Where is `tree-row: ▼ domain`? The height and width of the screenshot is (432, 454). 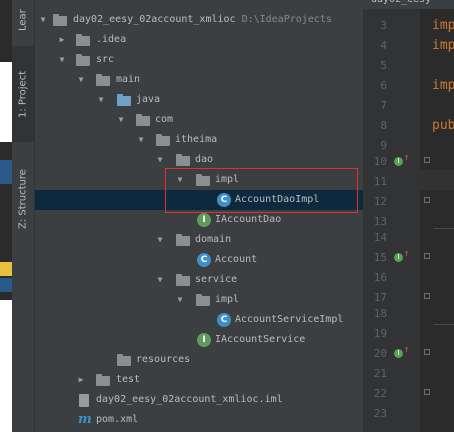 tree-row: ▼ domain is located at coordinates (199, 240).